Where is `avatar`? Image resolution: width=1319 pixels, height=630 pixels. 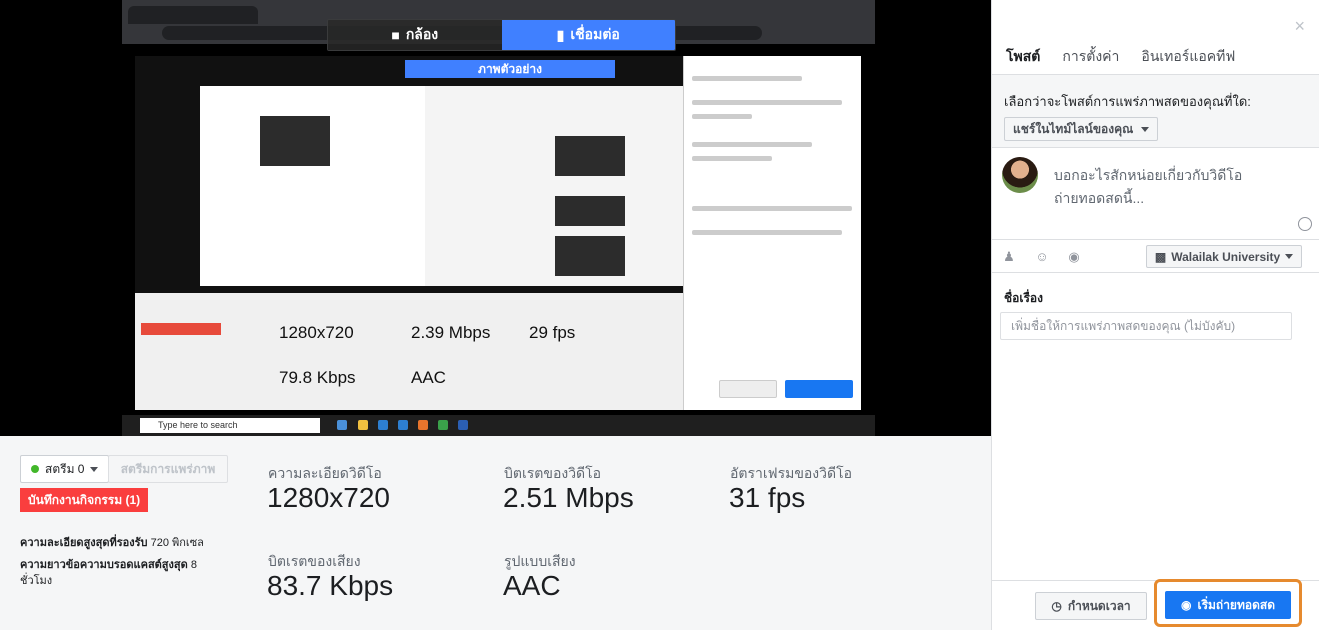
avatar is located at coordinates (1020, 175).